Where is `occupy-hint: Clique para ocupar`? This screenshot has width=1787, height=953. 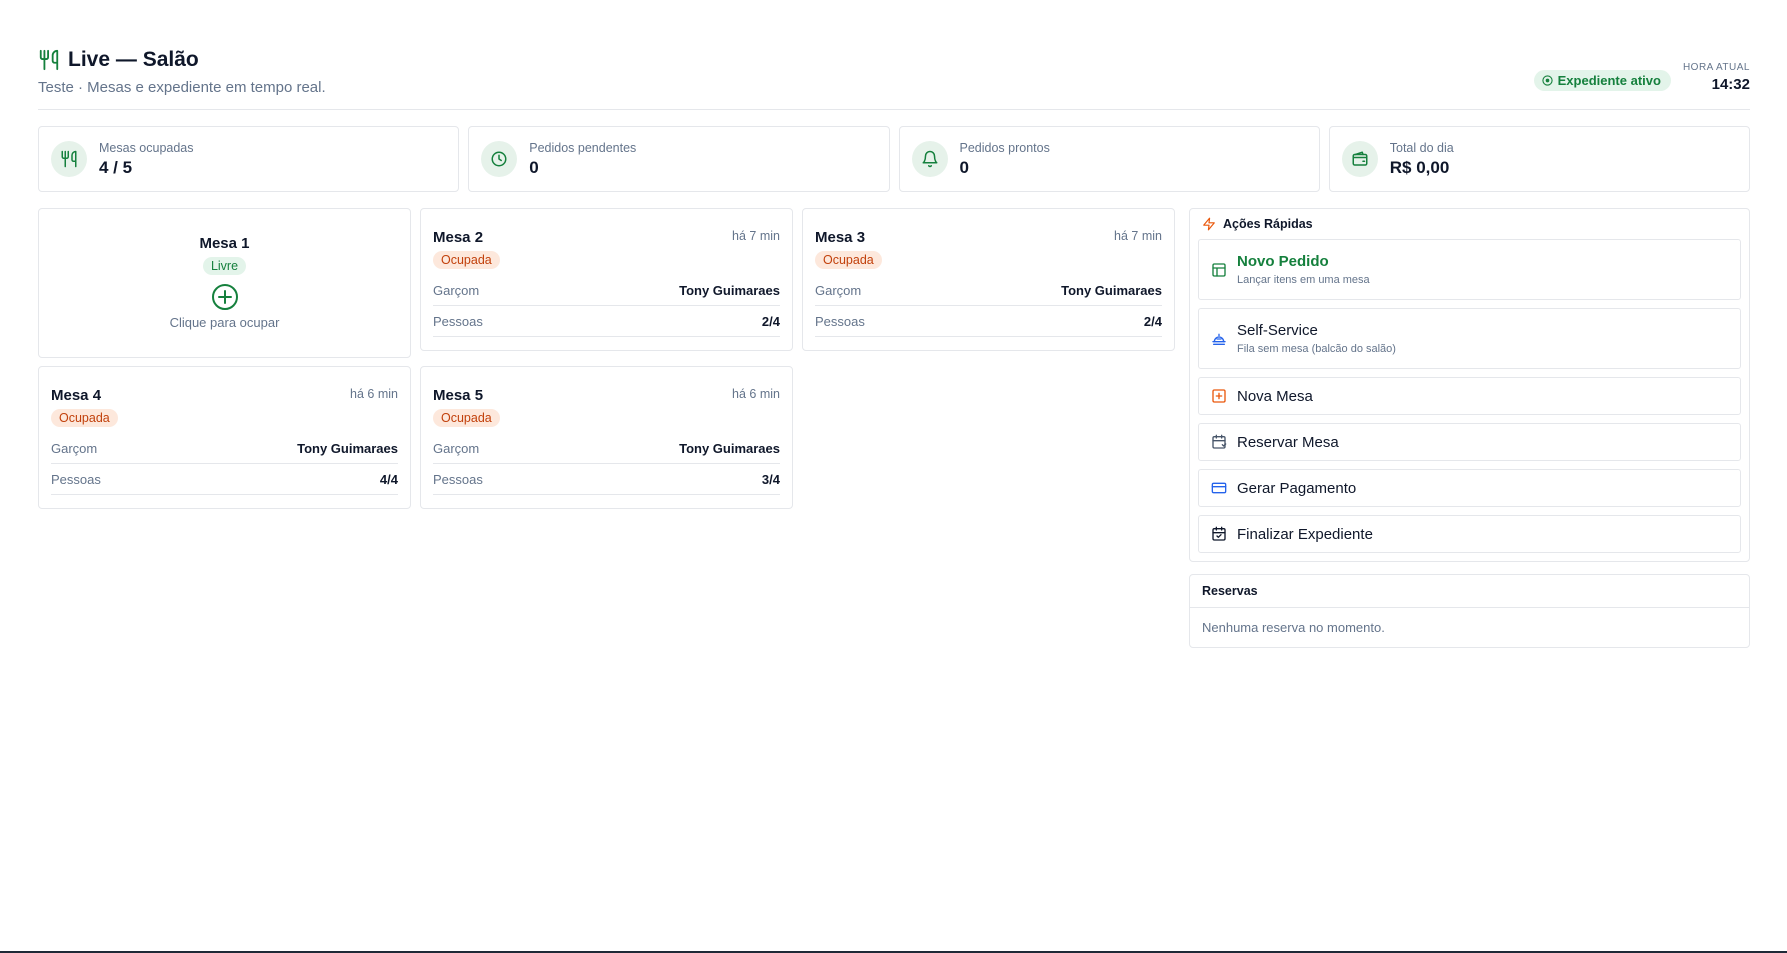 occupy-hint: Clique para ocupar is located at coordinates (224, 322).